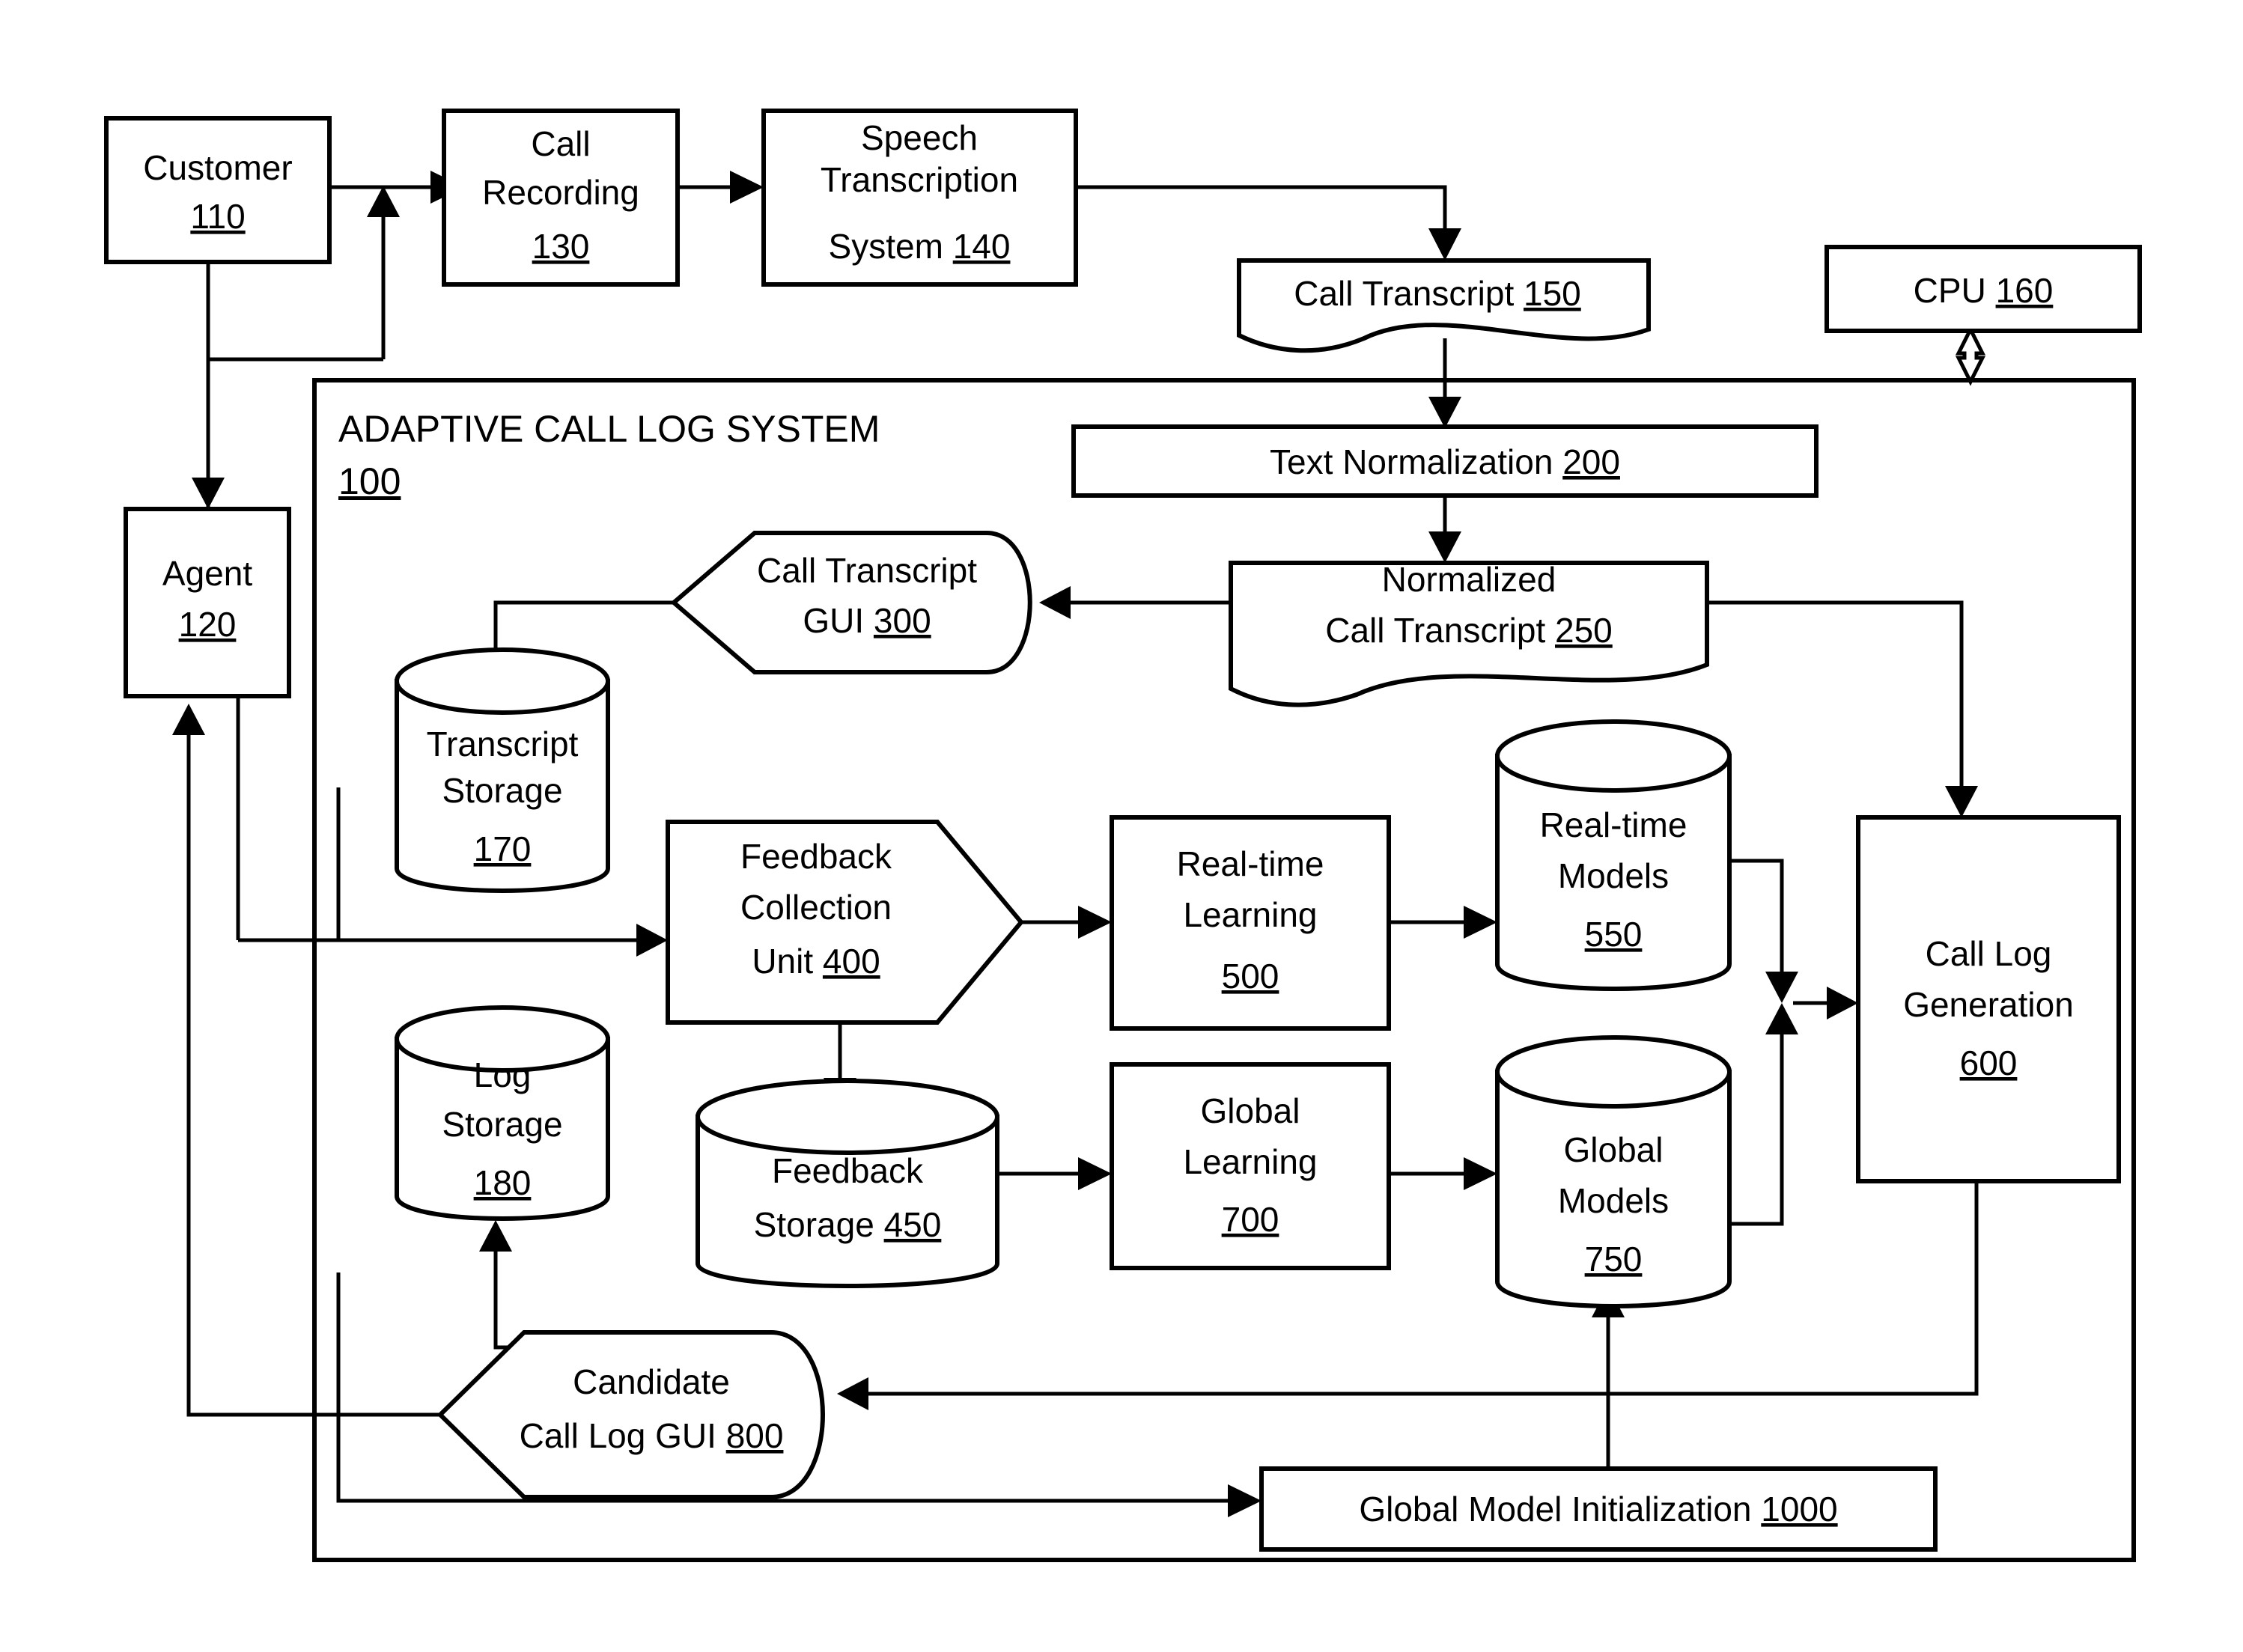 Image resolution: width=2243 pixels, height=1652 pixels. I want to click on edge-transcript-gui-to-storage, so click(583, 626).